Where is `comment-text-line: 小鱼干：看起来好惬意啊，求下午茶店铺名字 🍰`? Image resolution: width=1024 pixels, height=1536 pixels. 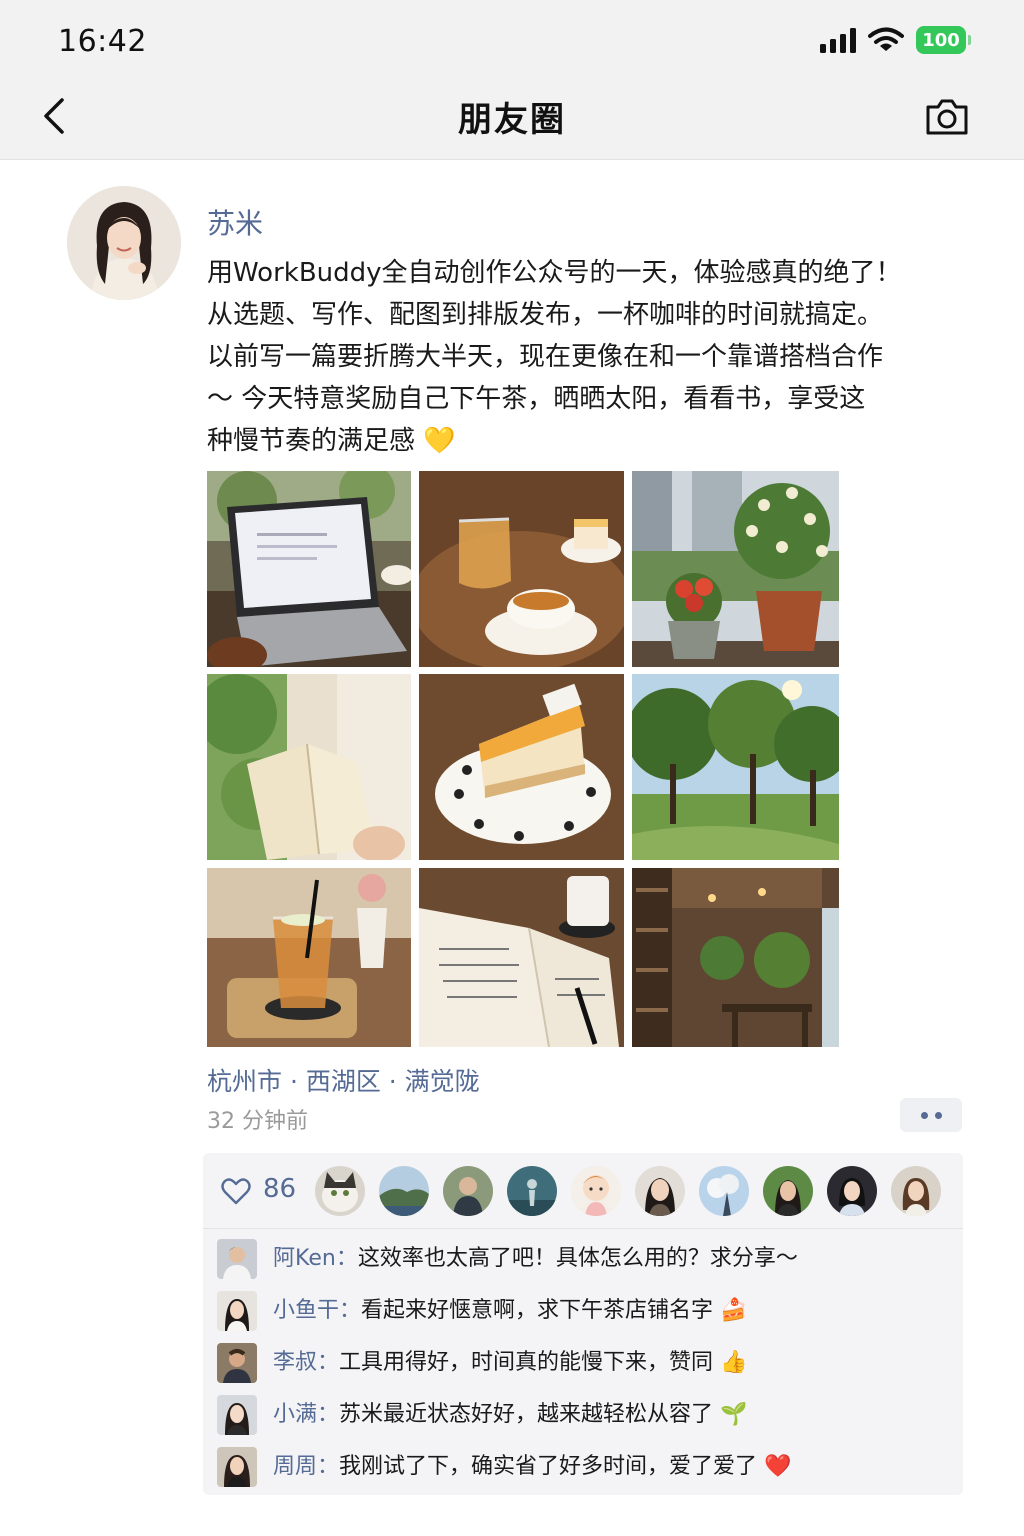 comment-text-line: 小鱼干：看起来好惬意啊，求下午茶店铺名字 🍰 is located at coordinates (510, 1311).